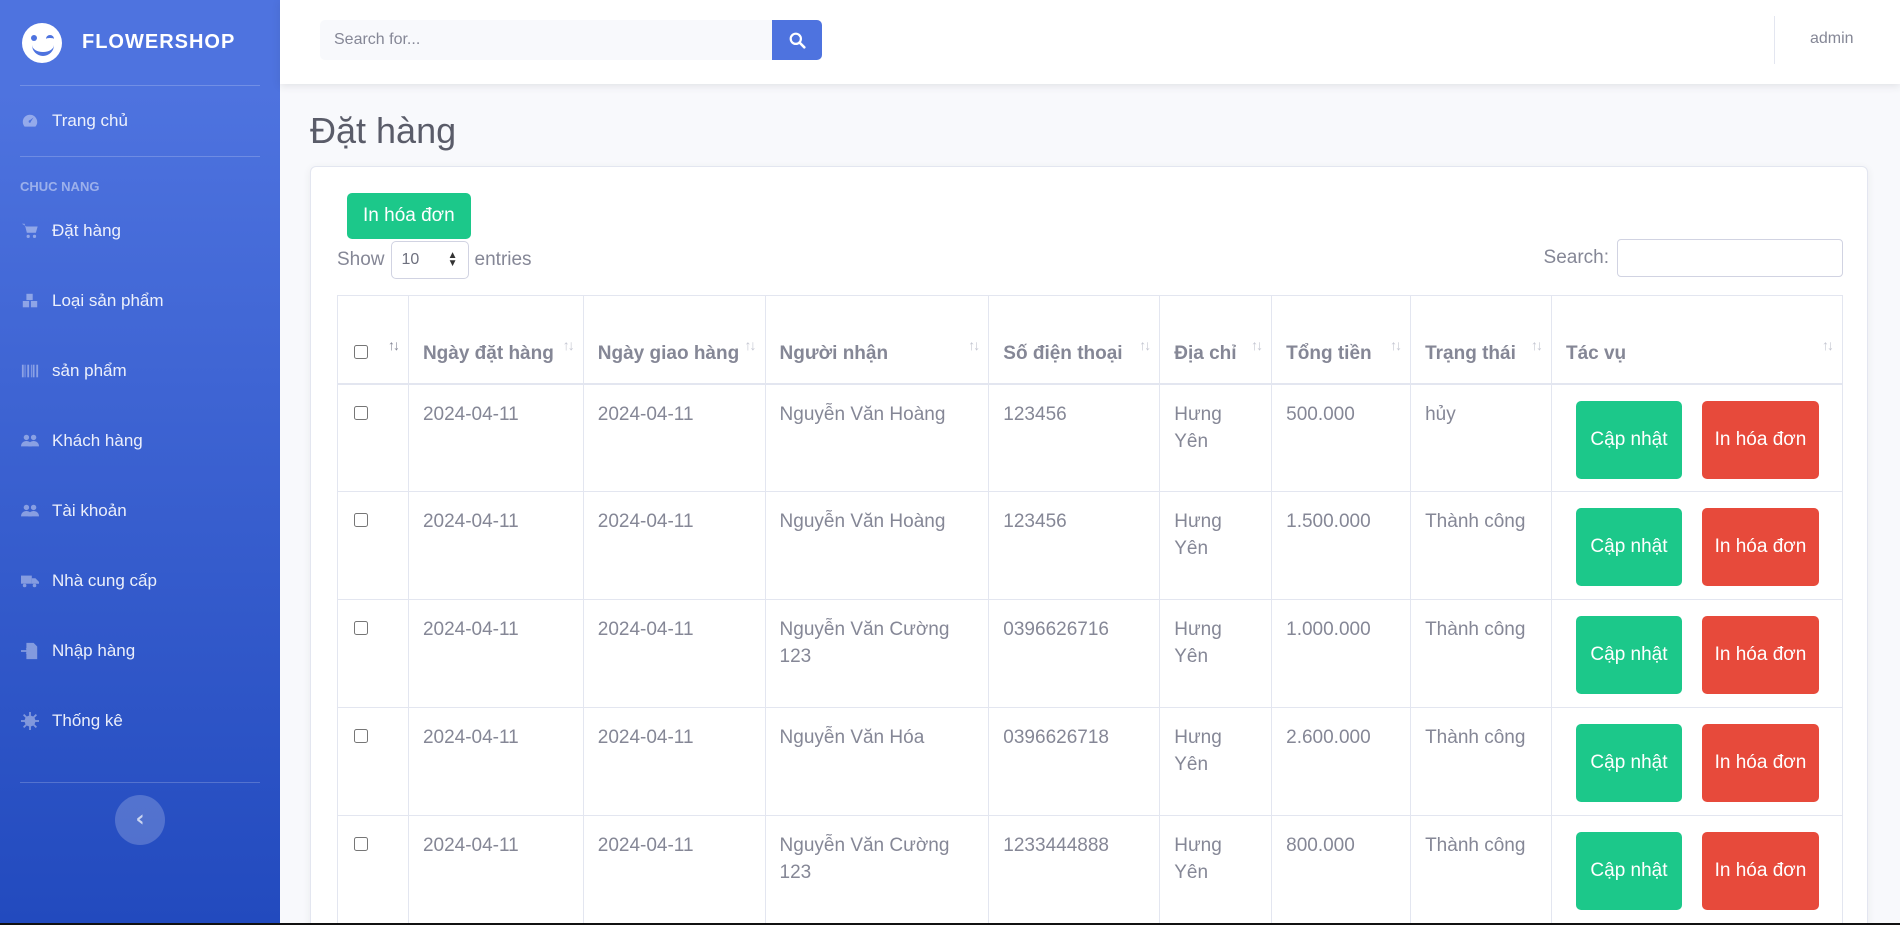 The height and width of the screenshot is (925, 1900). I want to click on cell-receiver: Nguyễn Văn Hóa, so click(877, 761).